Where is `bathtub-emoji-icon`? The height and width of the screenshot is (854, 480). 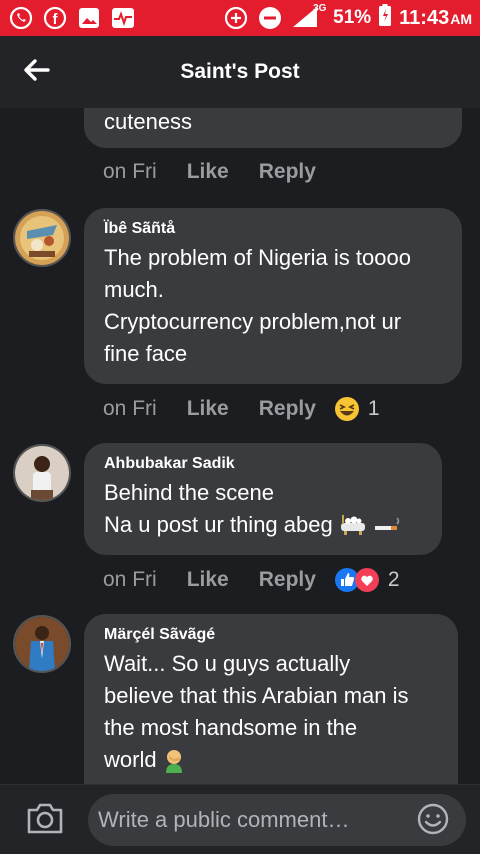
bathtub-emoji-icon is located at coordinates (352, 525).